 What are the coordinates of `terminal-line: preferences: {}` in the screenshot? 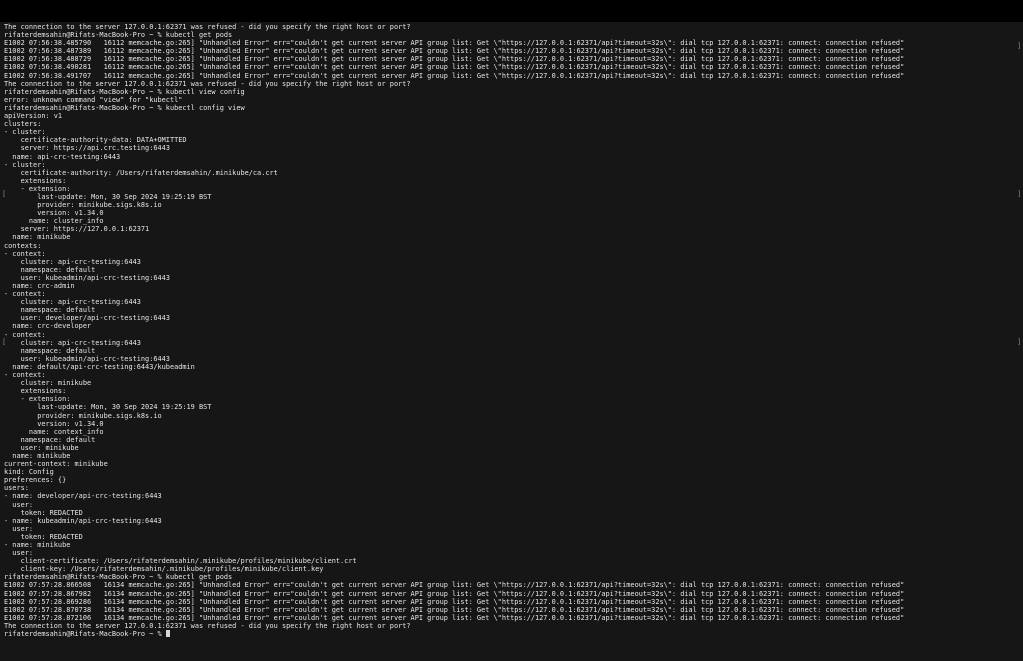 It's located at (35, 480).